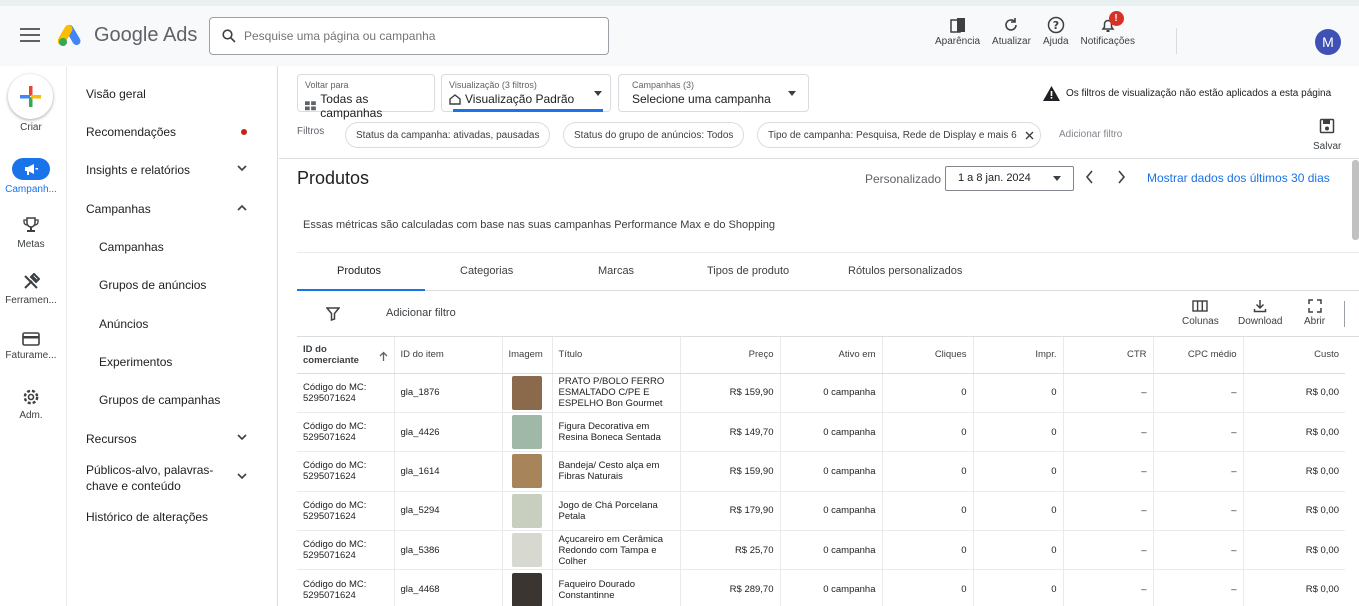  Describe the element at coordinates (1200, 313) in the screenshot. I see `columns-button: Colunas` at that location.